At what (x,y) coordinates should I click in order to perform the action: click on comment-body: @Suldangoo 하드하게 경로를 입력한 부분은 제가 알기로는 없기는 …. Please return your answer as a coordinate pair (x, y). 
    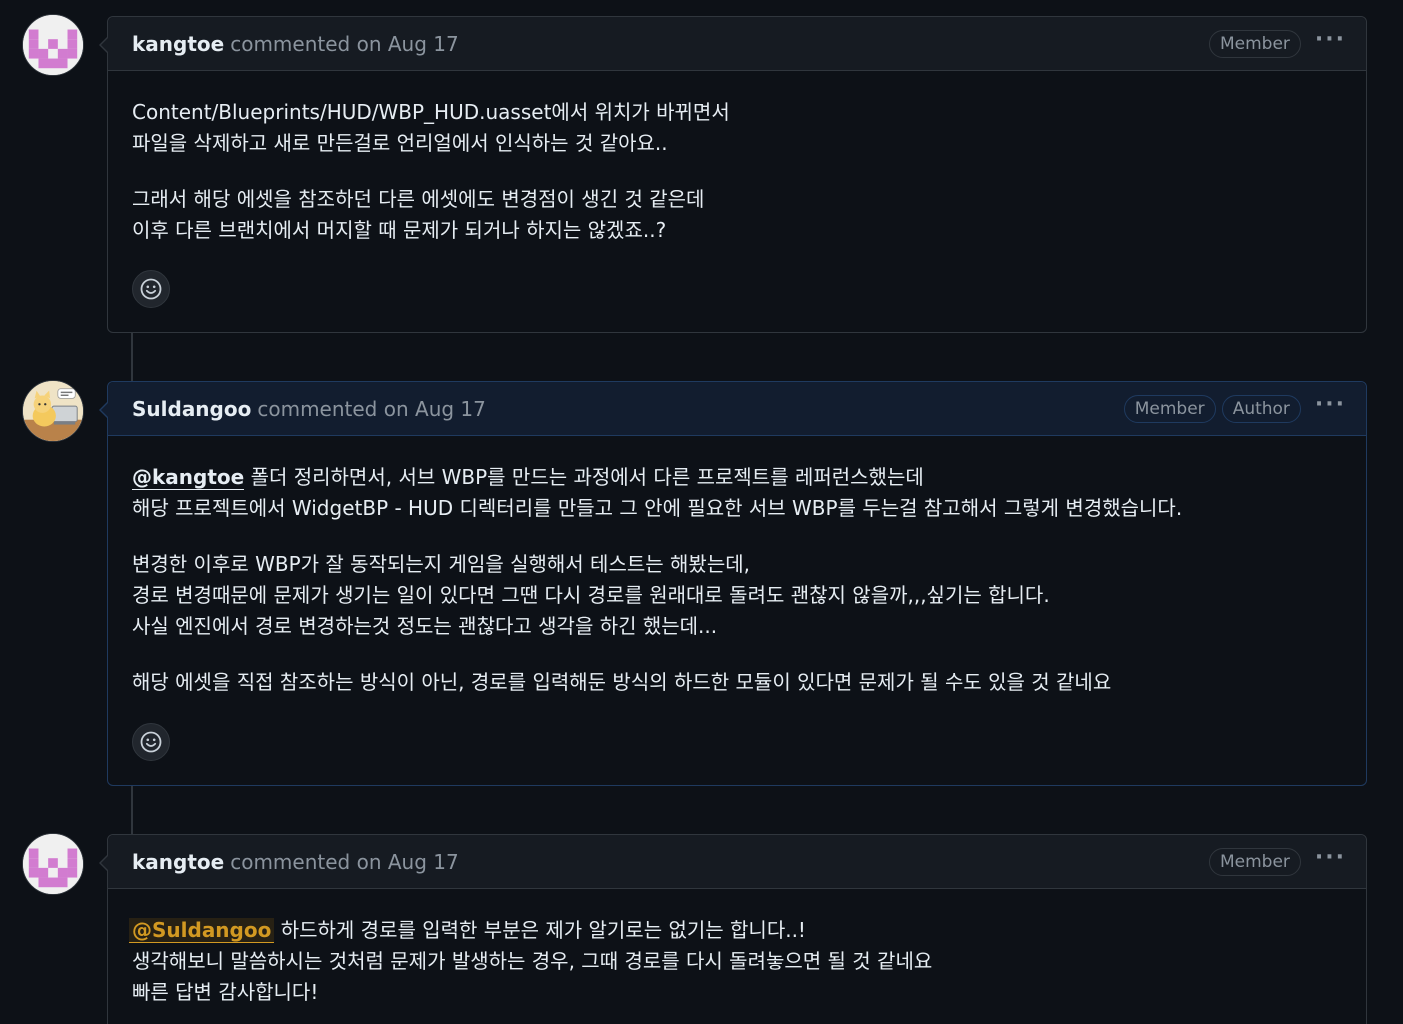
    Looking at the image, I should click on (737, 948).